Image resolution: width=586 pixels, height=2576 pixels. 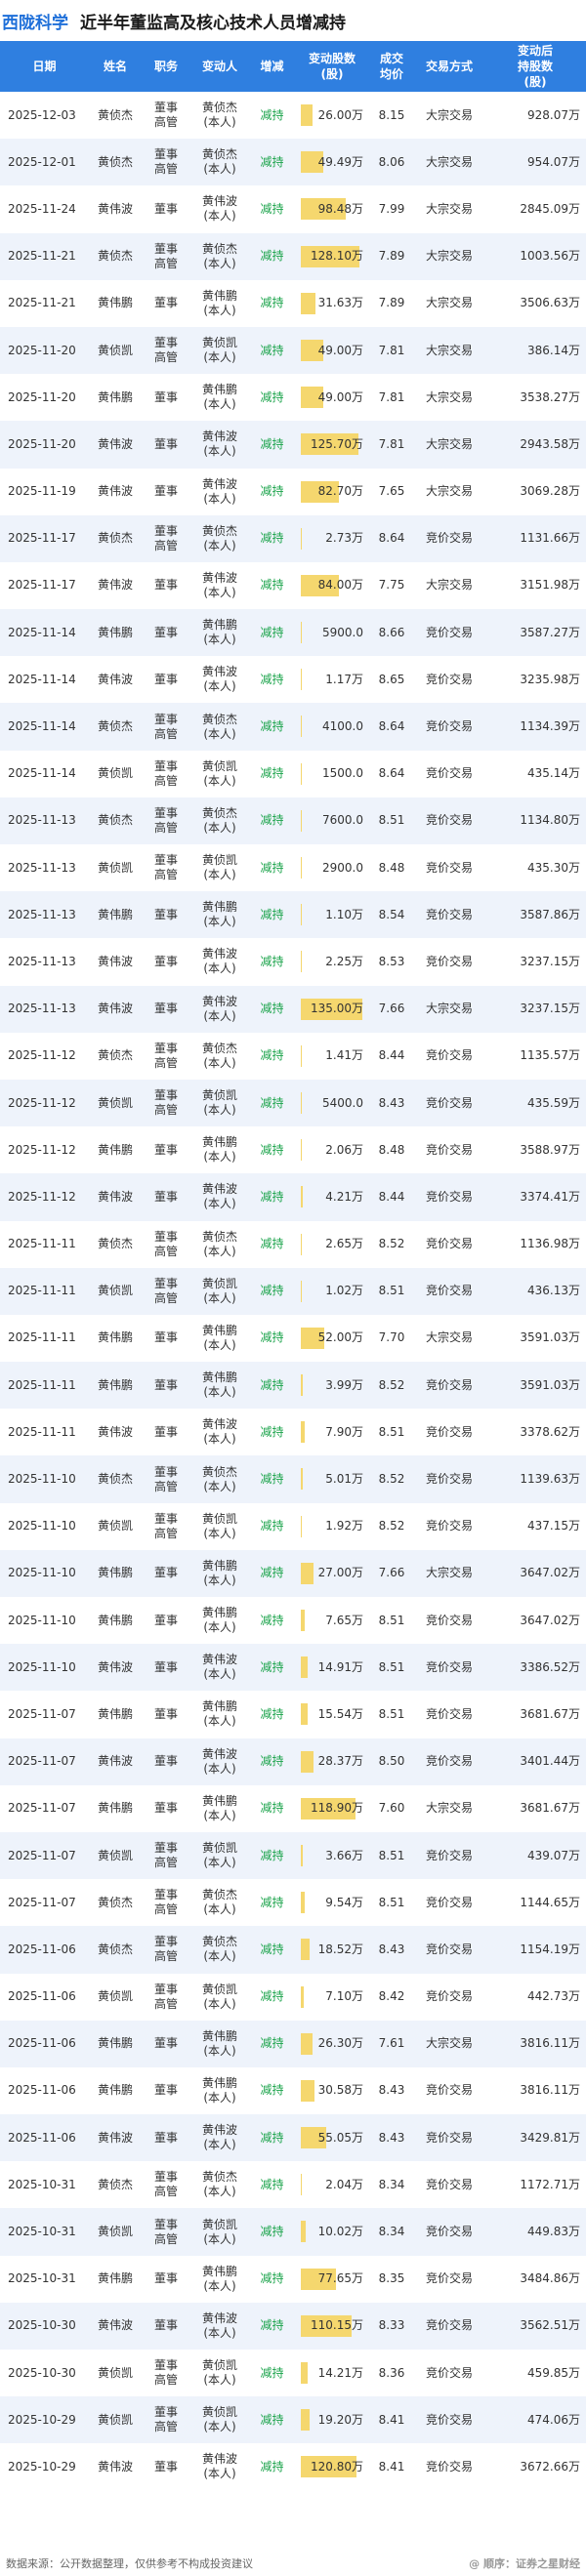 What do you see at coordinates (344, 1526) in the screenshot?
I see `shares-value: 1.92万` at bounding box center [344, 1526].